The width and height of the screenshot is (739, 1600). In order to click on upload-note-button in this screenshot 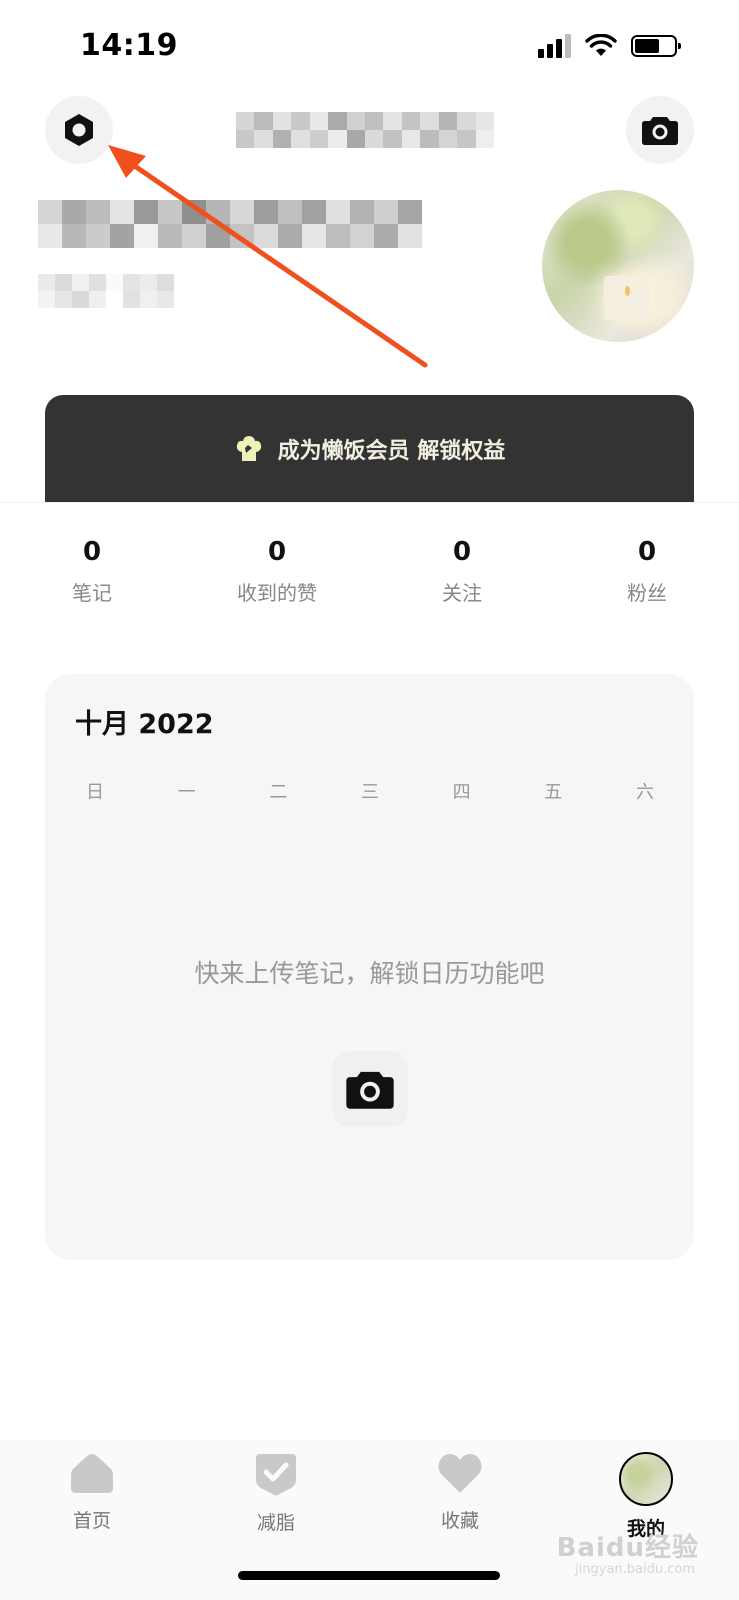, I will do `click(370, 1089)`.